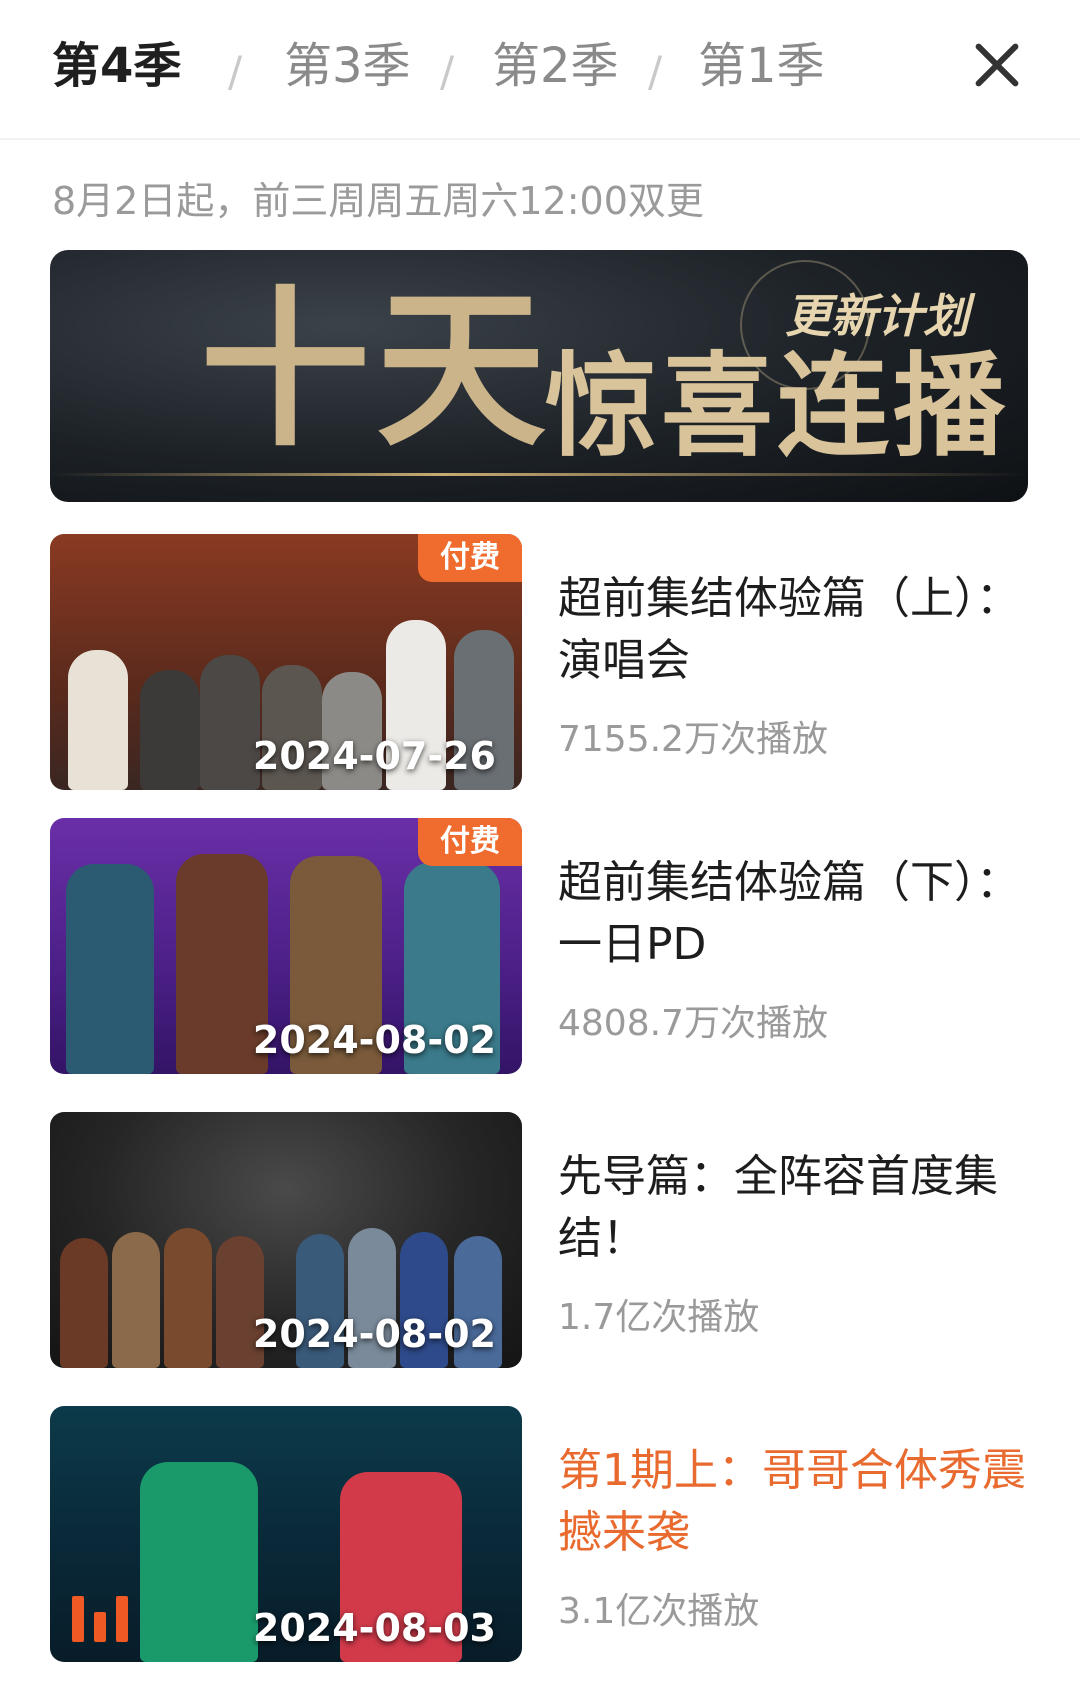 This screenshot has height=1696, width=1080. Describe the element at coordinates (540, 1534) in the screenshot. I see `episode-item: 2024-08-03 第1期上：哥哥合体秀震撼来袭 3.1亿次播放` at that location.